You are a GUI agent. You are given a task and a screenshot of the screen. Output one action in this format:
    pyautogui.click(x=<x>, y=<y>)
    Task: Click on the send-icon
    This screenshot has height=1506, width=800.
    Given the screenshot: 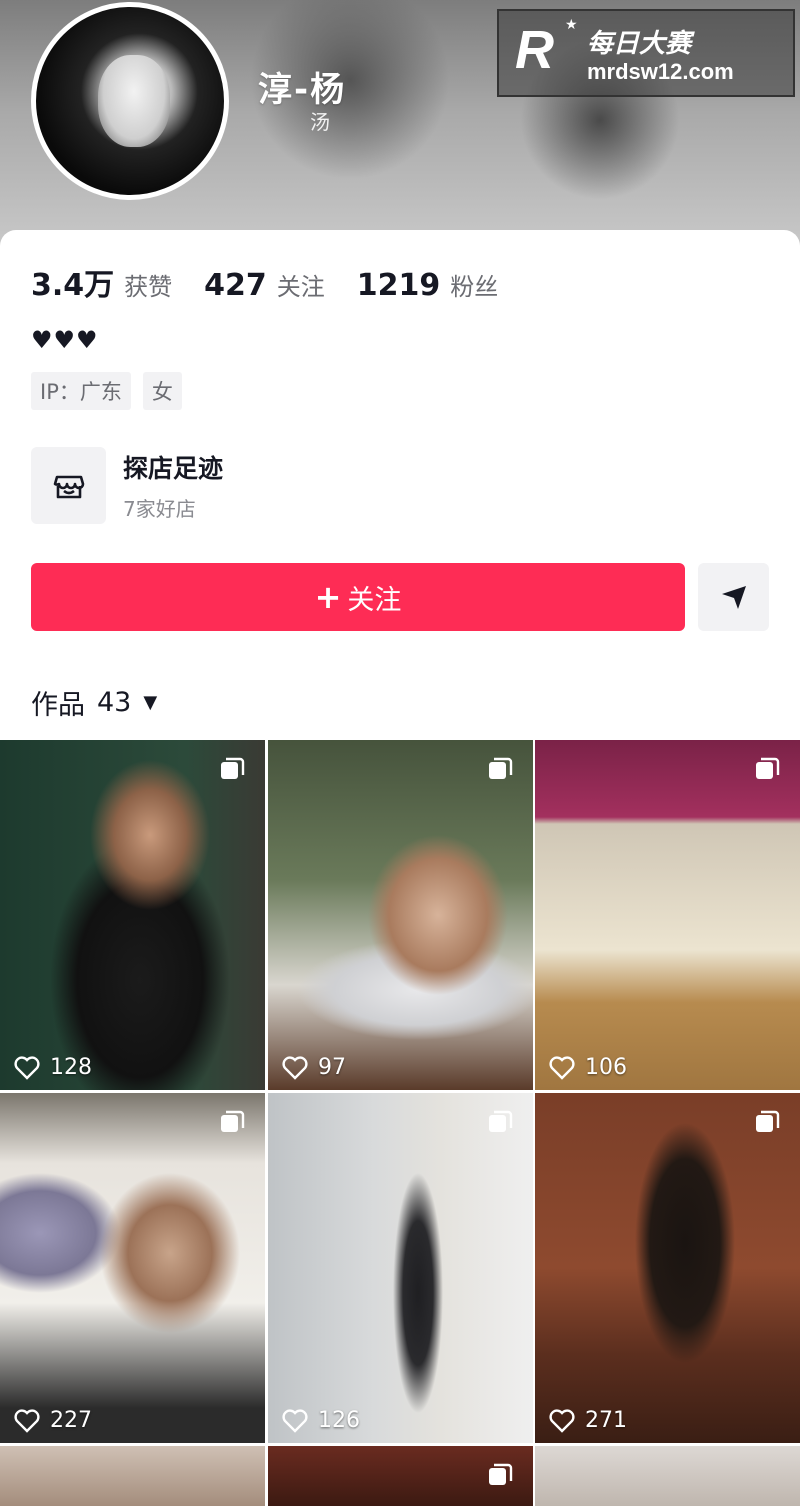 What is the action you would take?
    pyautogui.click(x=733, y=597)
    